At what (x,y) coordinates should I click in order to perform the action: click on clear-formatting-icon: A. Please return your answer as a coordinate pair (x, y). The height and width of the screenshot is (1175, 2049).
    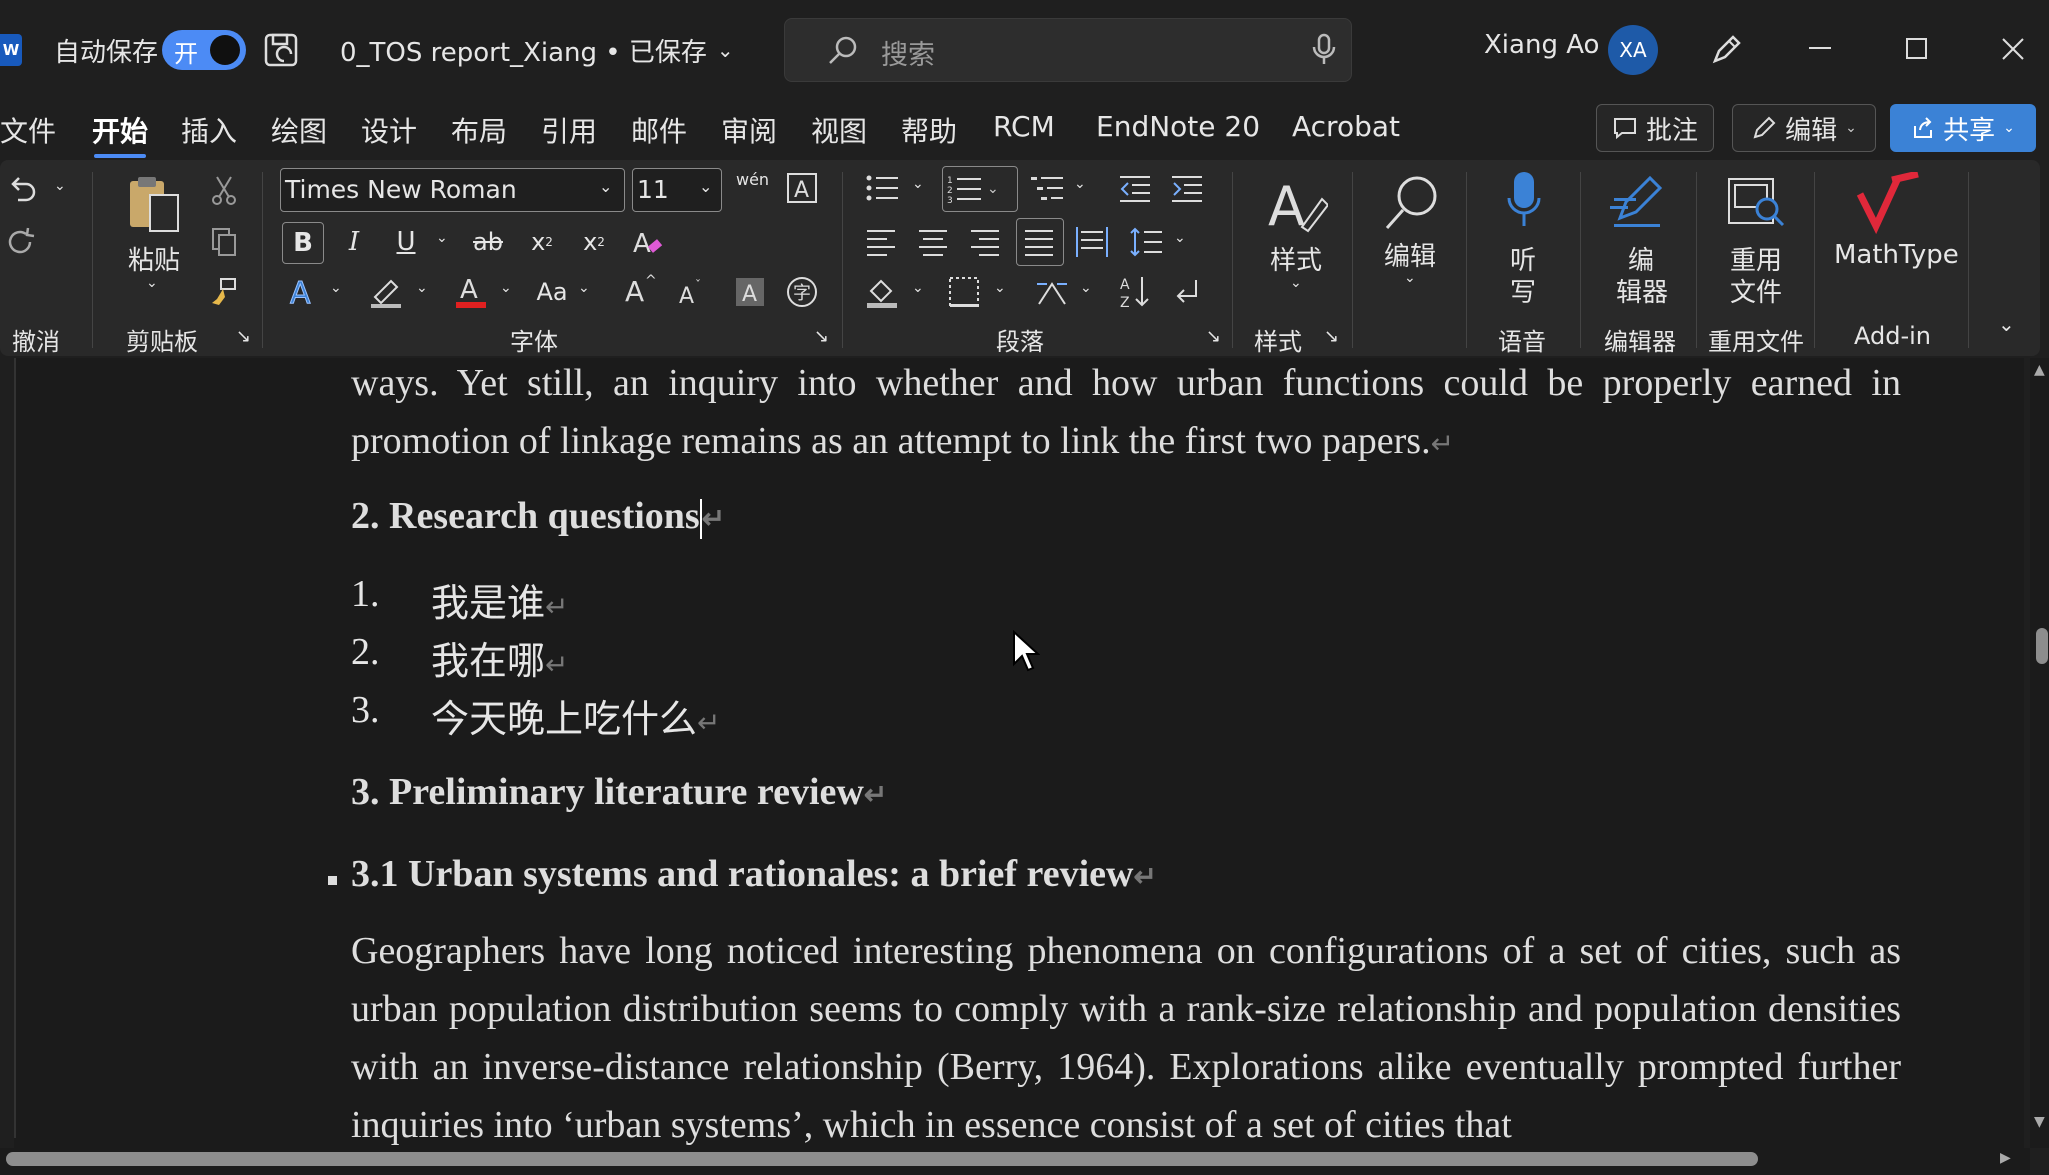
    Looking at the image, I should click on (648, 242).